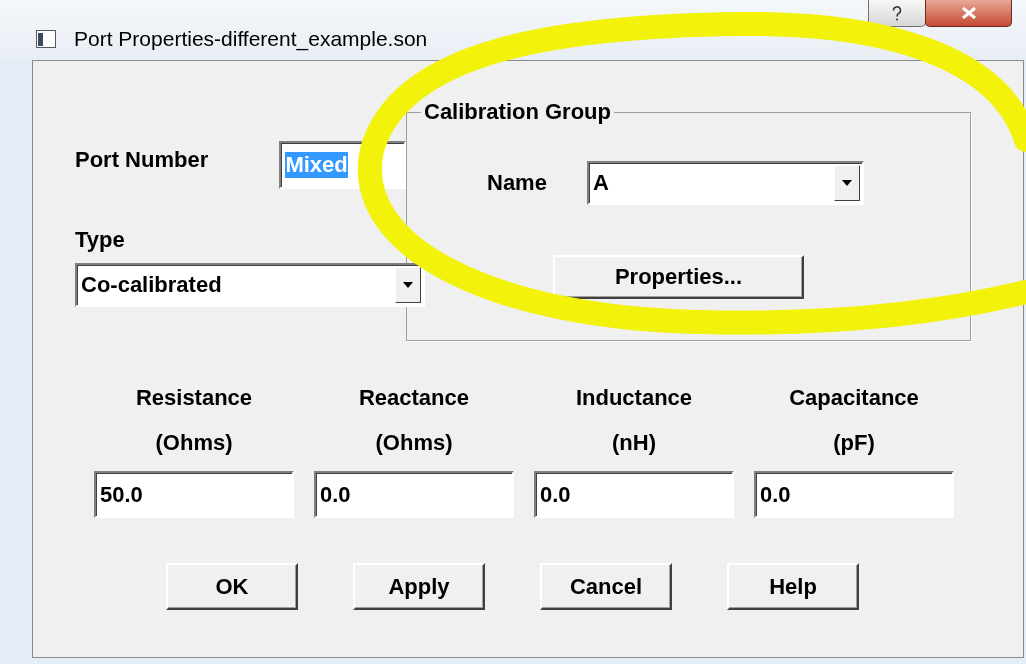  What do you see at coordinates (854, 398) in the screenshot?
I see `field-label: Capacitance` at bounding box center [854, 398].